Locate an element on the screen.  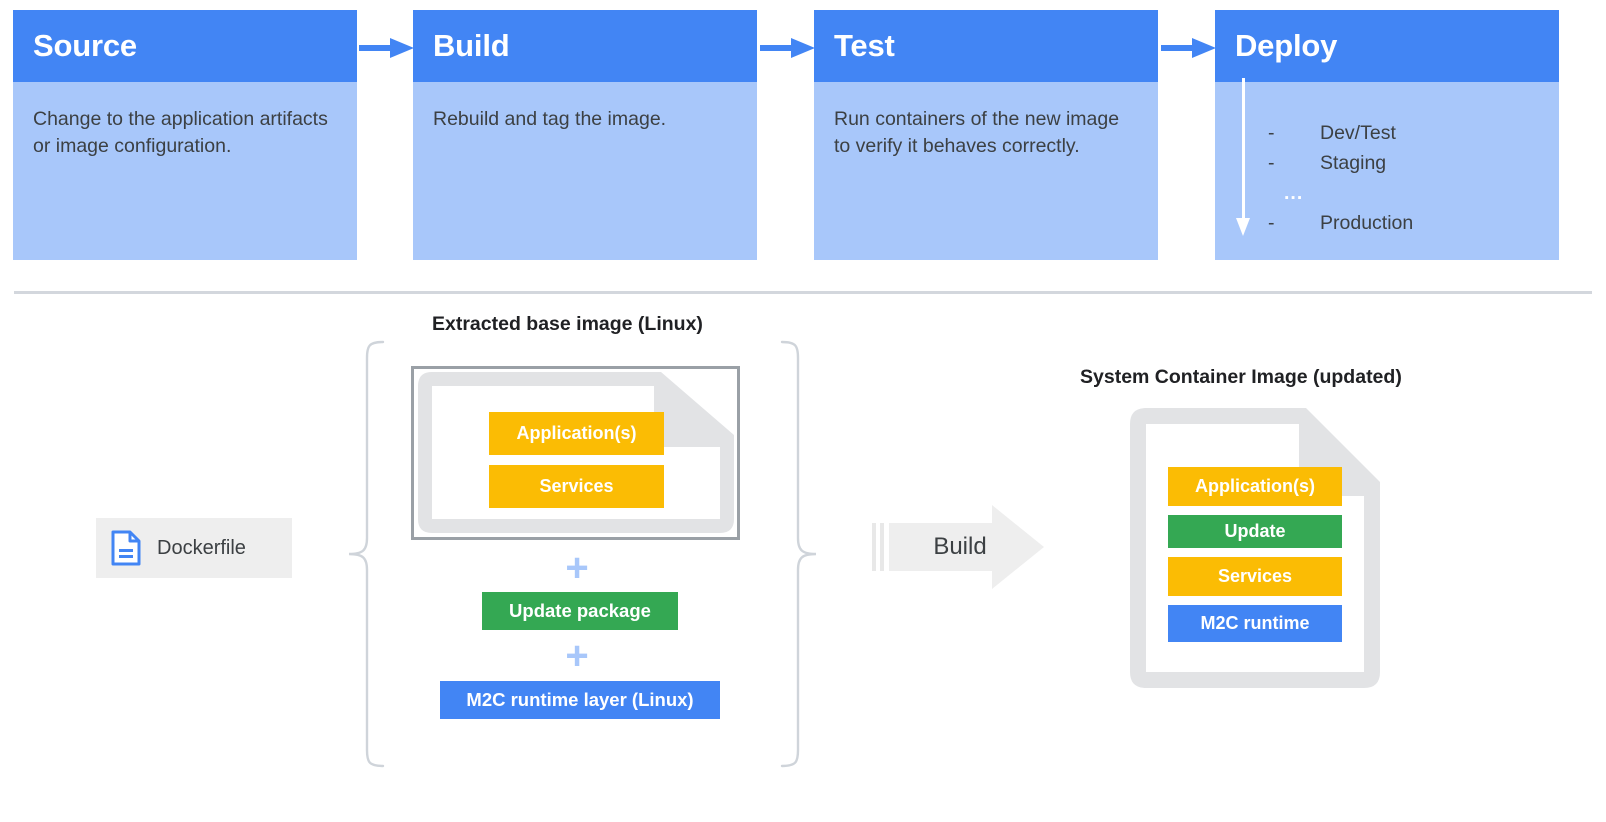
list-item: - Production is located at coordinates (1368, 223).